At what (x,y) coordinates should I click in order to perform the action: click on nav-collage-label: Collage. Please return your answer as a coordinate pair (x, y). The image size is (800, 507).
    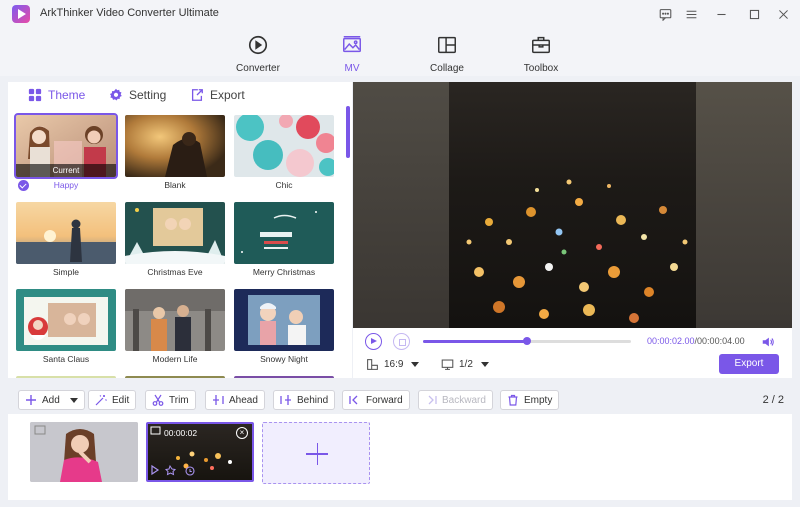
    Looking at the image, I should click on (447, 68).